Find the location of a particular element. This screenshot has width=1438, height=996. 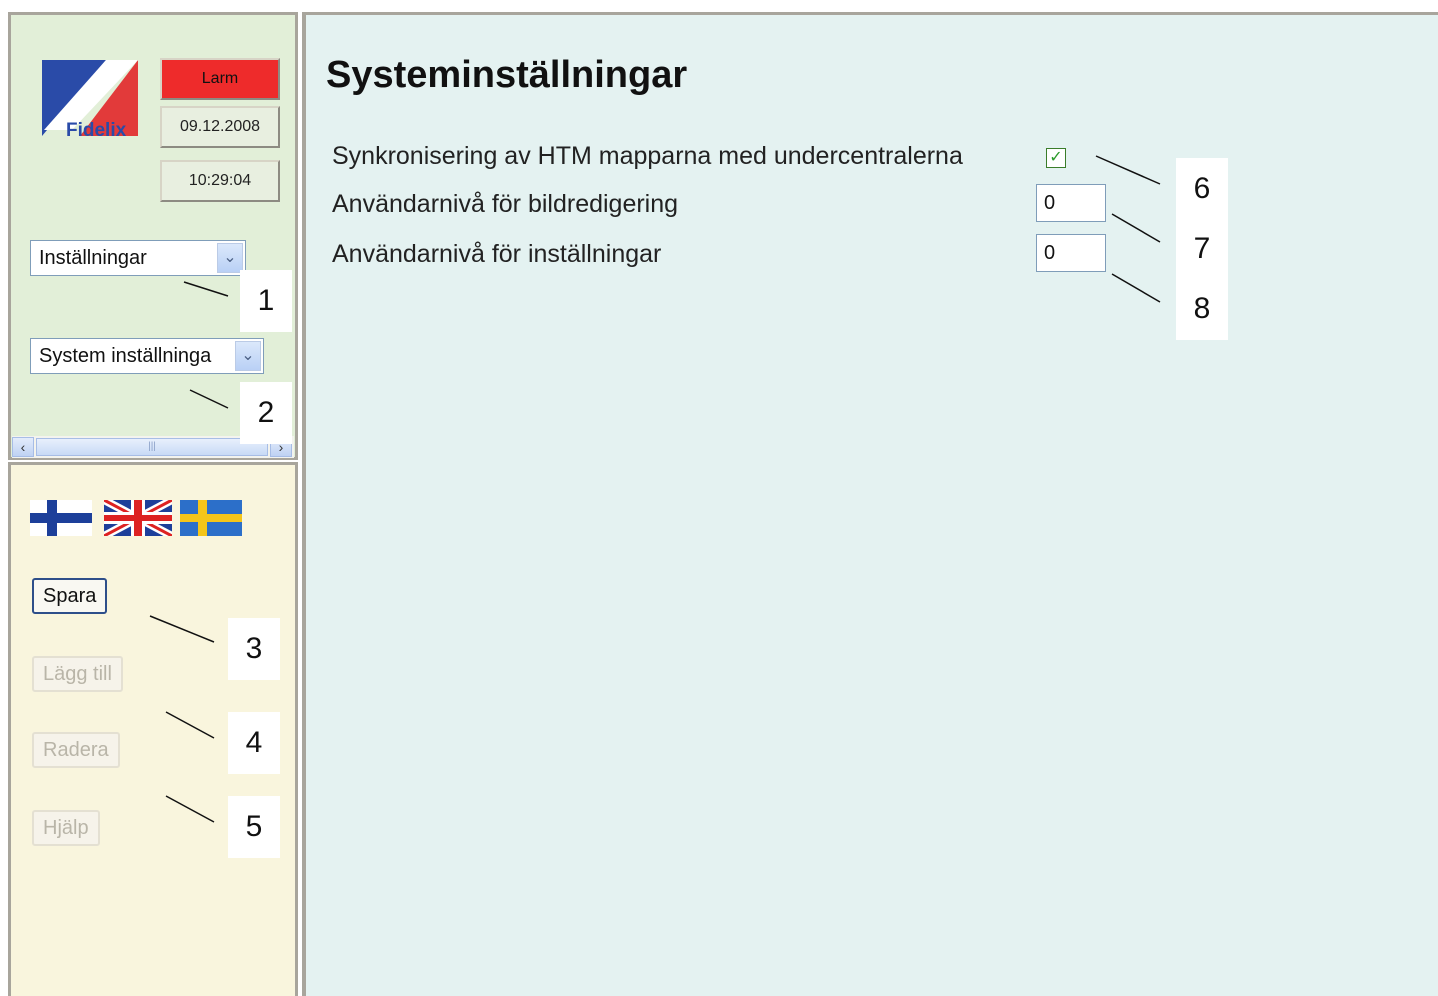

add-button: Lägg till is located at coordinates (77, 674).